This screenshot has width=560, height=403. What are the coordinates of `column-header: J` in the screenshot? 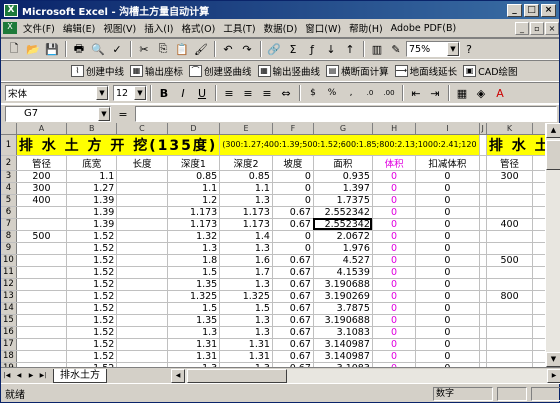 It's located at (483, 129).